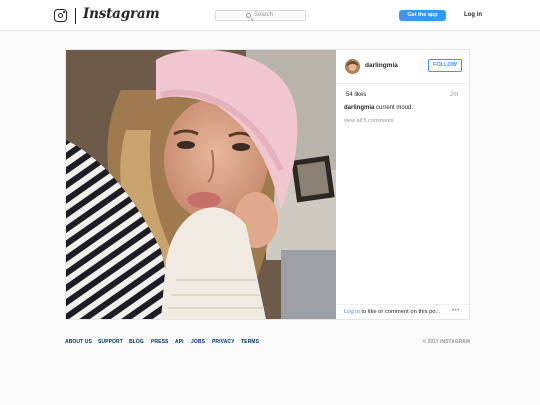 This screenshot has height=405, width=540. What do you see at coordinates (248, 15) in the screenshot?
I see `search-icon` at bounding box center [248, 15].